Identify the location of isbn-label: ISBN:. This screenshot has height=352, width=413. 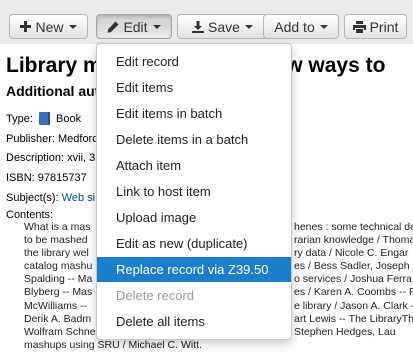
(20, 178).